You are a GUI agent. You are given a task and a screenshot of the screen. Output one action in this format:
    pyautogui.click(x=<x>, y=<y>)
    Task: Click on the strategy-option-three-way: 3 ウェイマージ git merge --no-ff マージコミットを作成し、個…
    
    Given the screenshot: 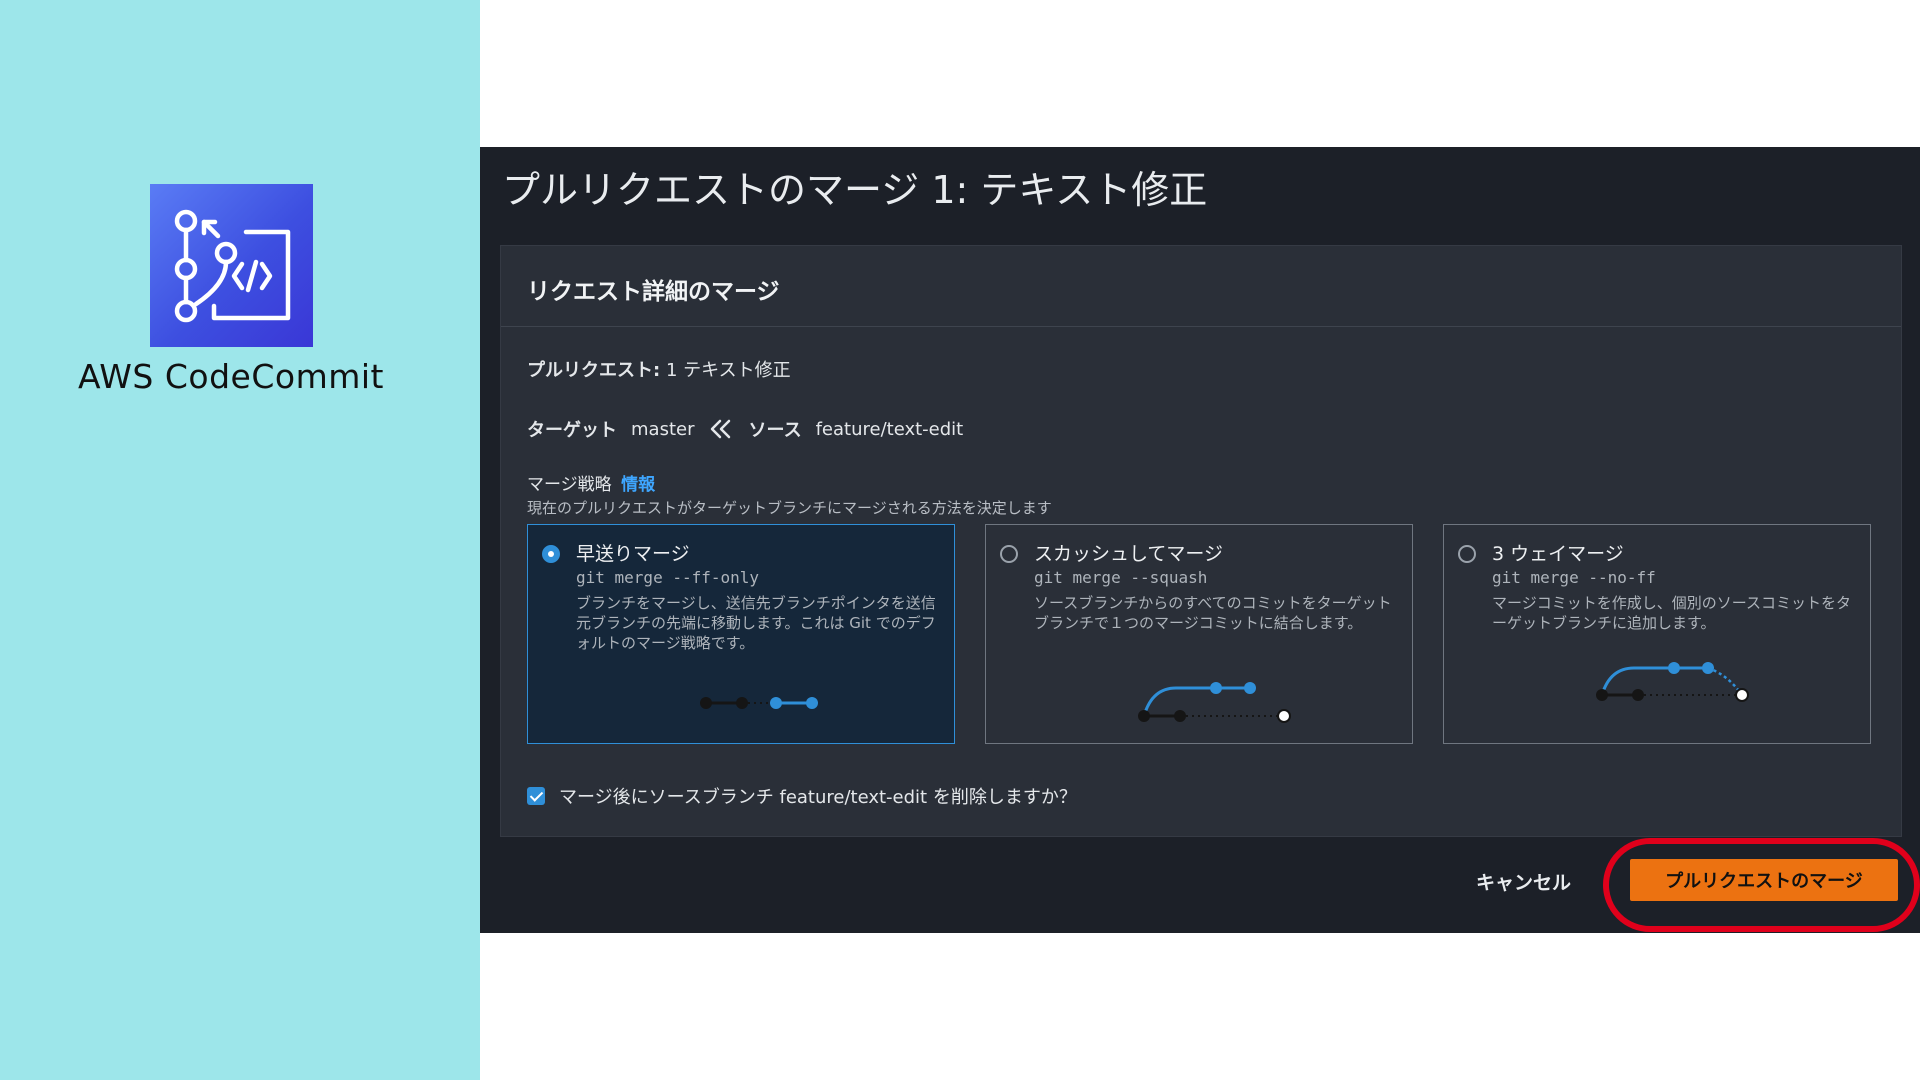 What is the action you would take?
    pyautogui.click(x=1657, y=634)
    